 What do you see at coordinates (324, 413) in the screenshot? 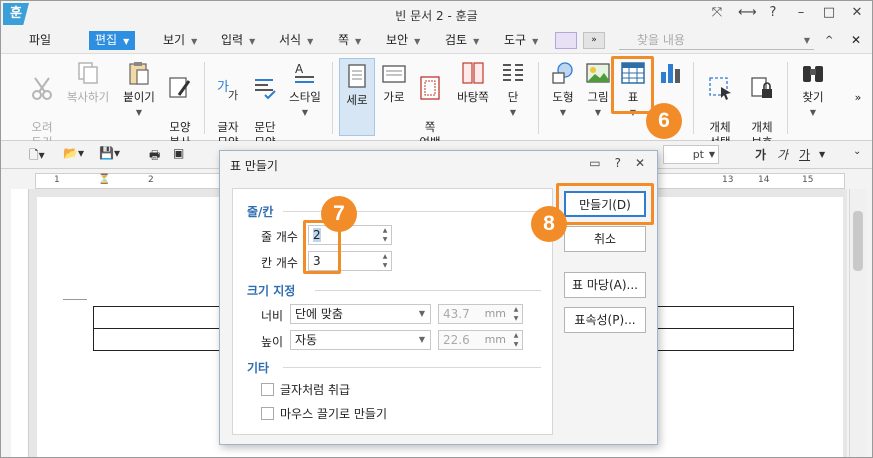
I see `drag-create-checkbox: 마우스 끌기로 만들기` at bounding box center [324, 413].